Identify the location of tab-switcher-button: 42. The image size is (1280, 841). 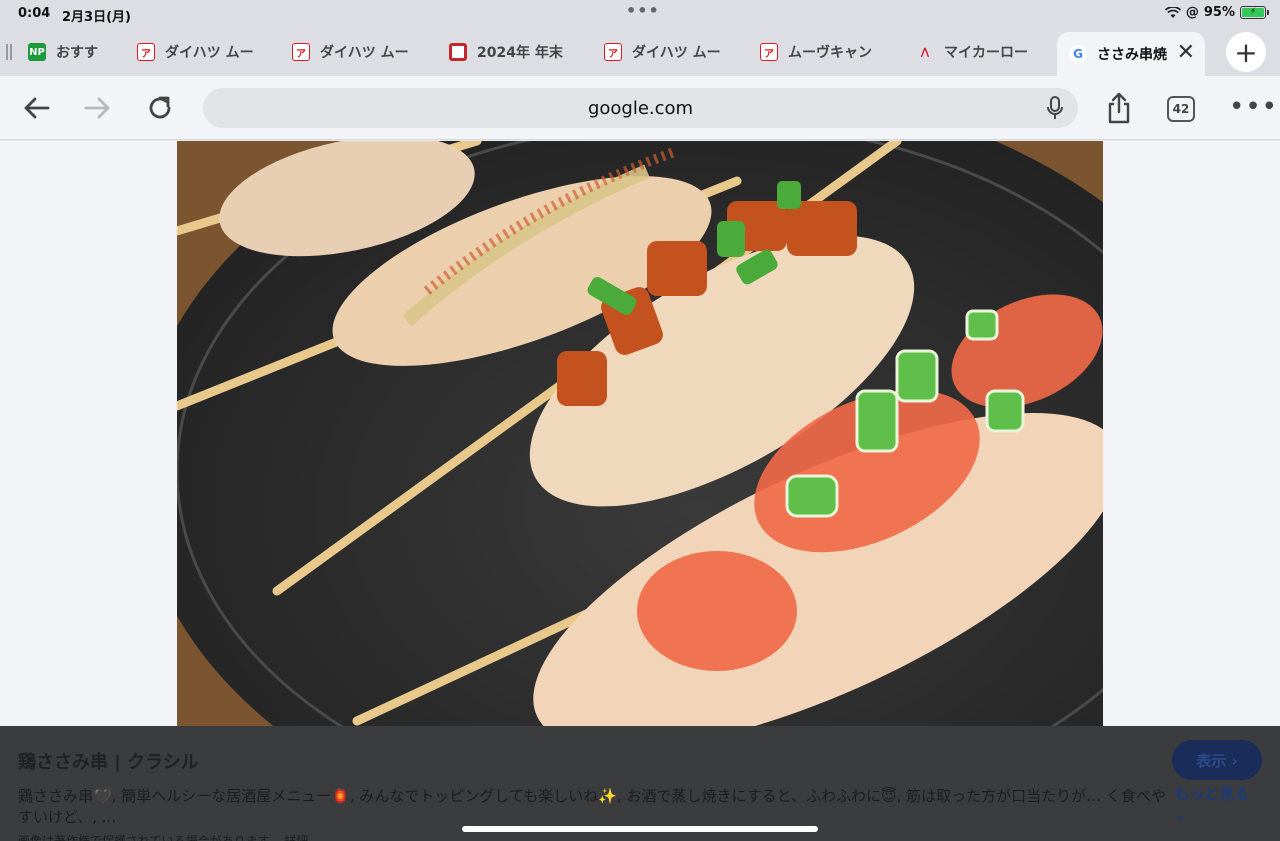
(1181, 109).